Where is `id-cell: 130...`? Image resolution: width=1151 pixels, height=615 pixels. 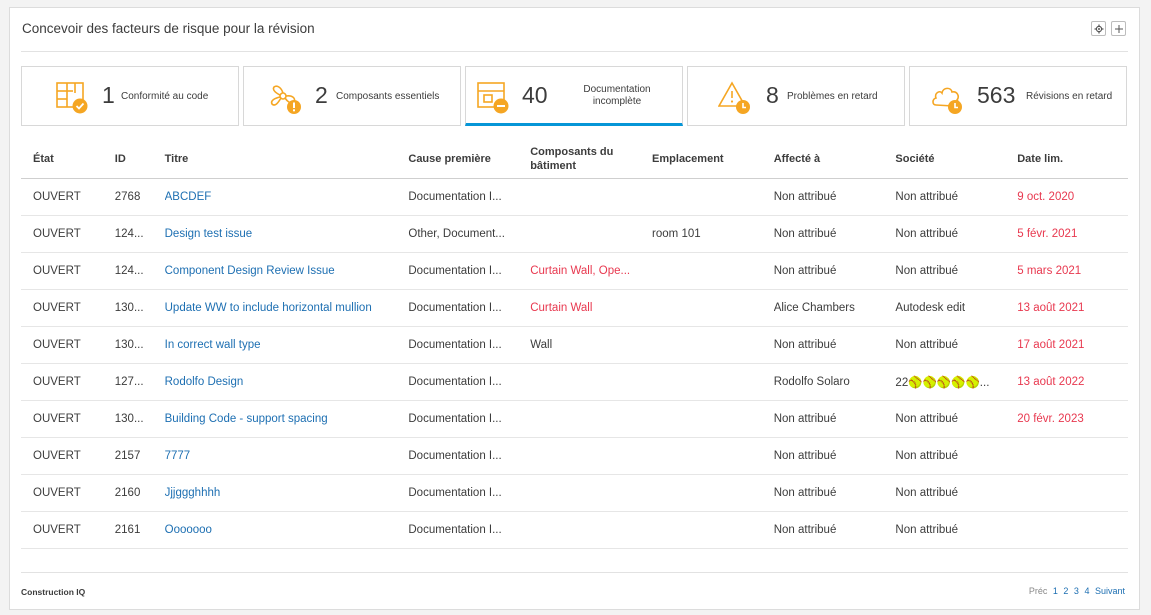
id-cell: 130... is located at coordinates (139, 308).